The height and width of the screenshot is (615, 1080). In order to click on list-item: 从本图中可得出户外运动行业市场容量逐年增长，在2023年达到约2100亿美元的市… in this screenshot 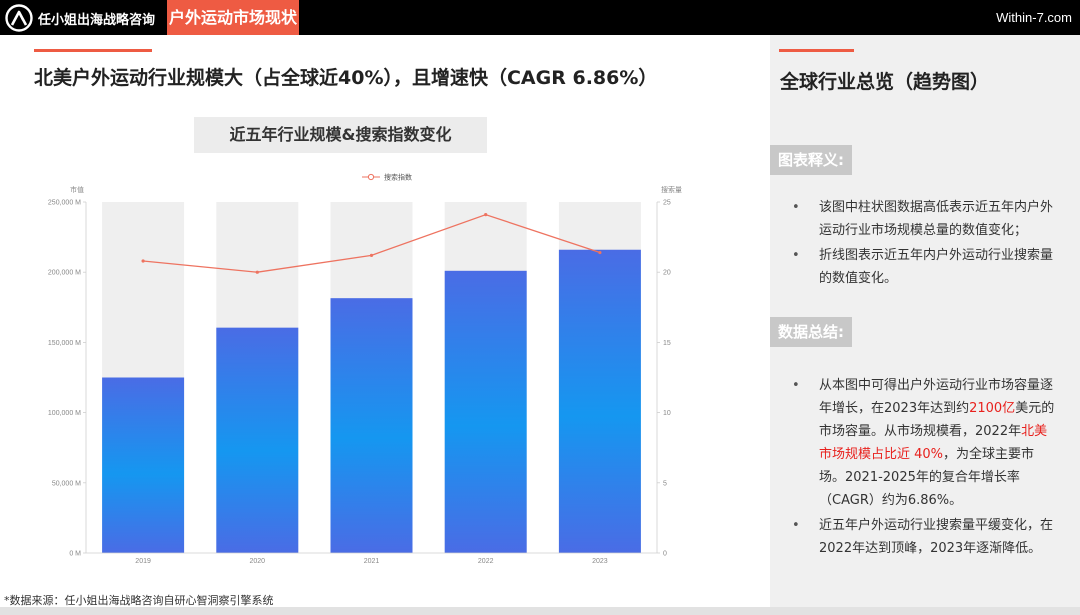, I will do `click(926, 443)`.